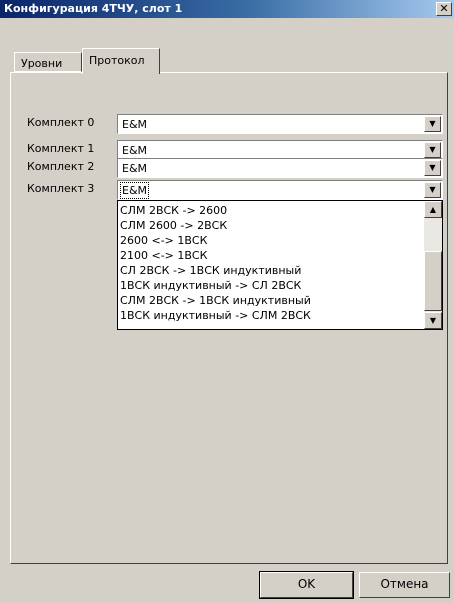 The height and width of the screenshot is (603, 454). What do you see at coordinates (433, 320) in the screenshot?
I see `scroll-down-icon: ▼` at bounding box center [433, 320].